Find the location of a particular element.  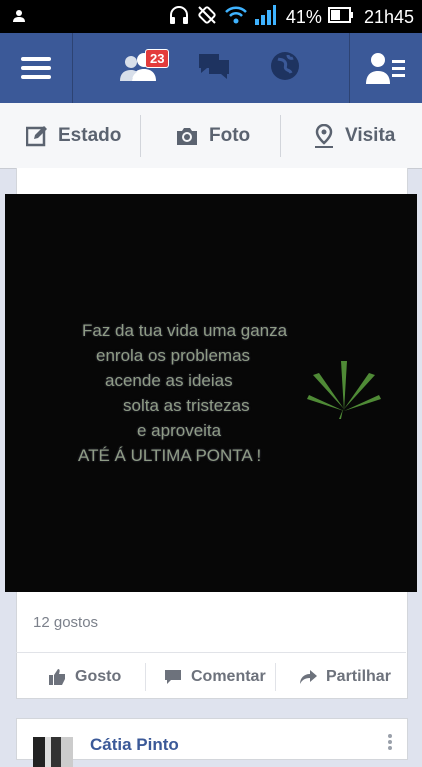

top-nav-bar is located at coordinates (211, 68).